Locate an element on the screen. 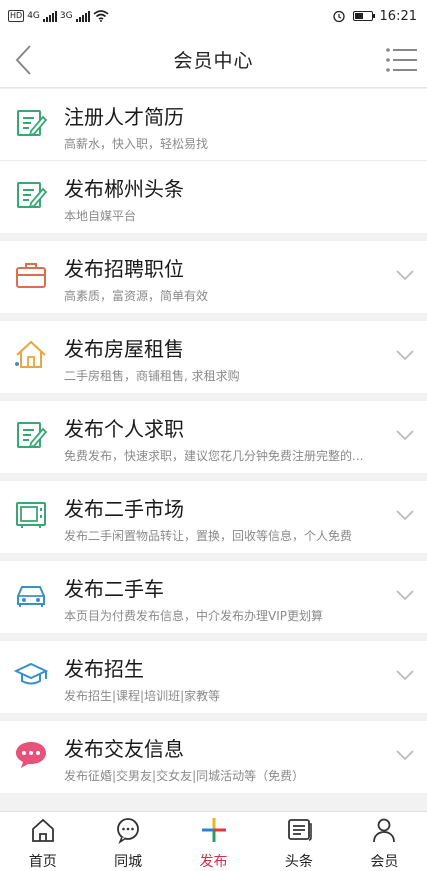 This screenshot has width=427, height=871. tab-plus-colorful: 发布 is located at coordinates (213, 841).